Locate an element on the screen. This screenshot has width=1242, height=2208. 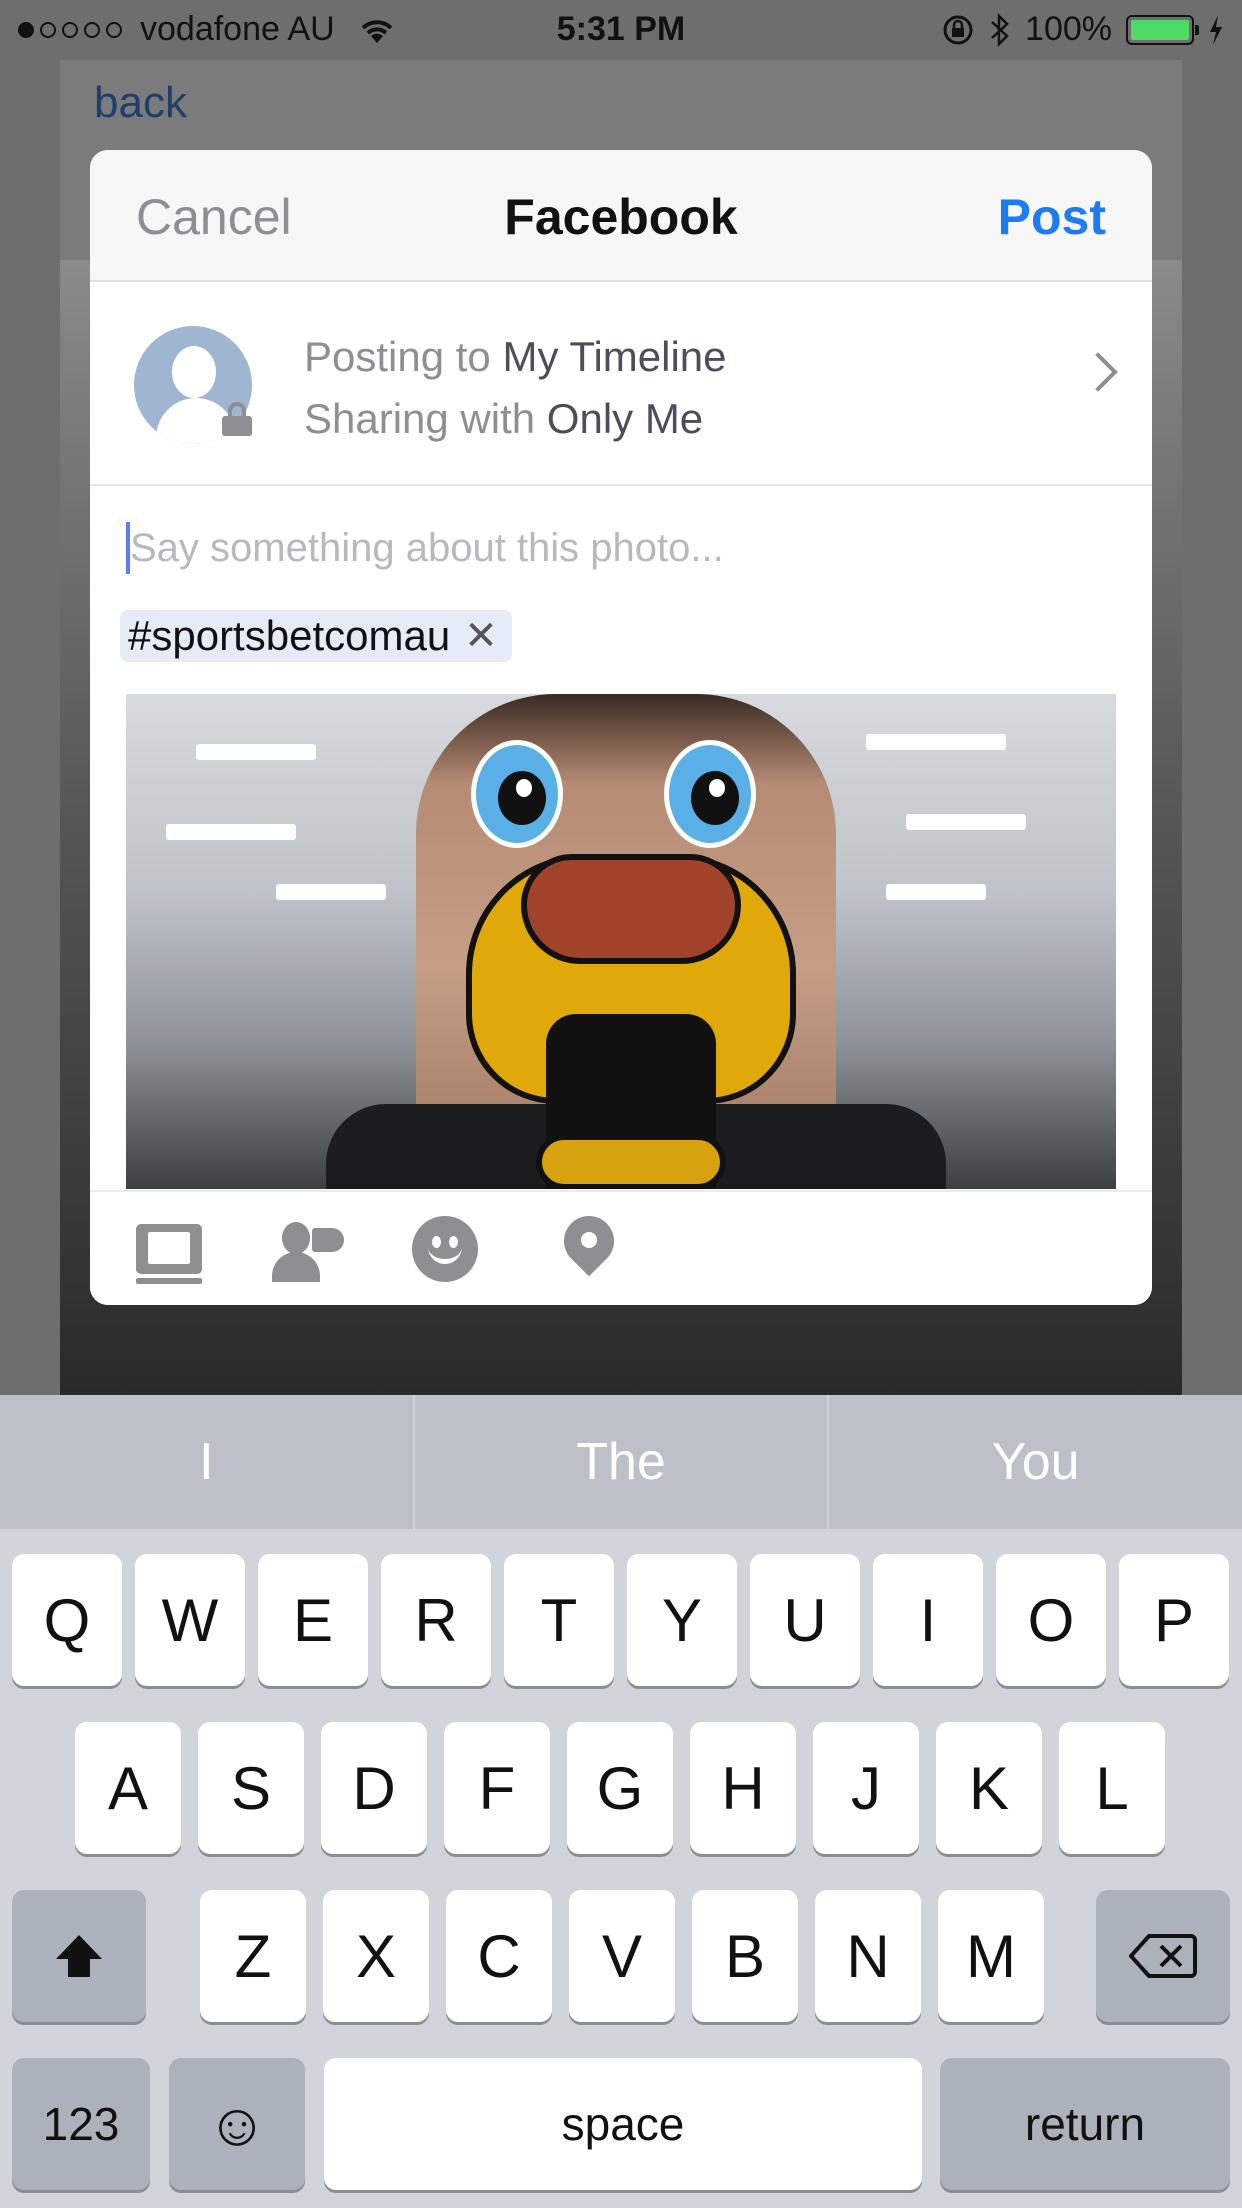
key-m: M is located at coordinates (991, 1956).